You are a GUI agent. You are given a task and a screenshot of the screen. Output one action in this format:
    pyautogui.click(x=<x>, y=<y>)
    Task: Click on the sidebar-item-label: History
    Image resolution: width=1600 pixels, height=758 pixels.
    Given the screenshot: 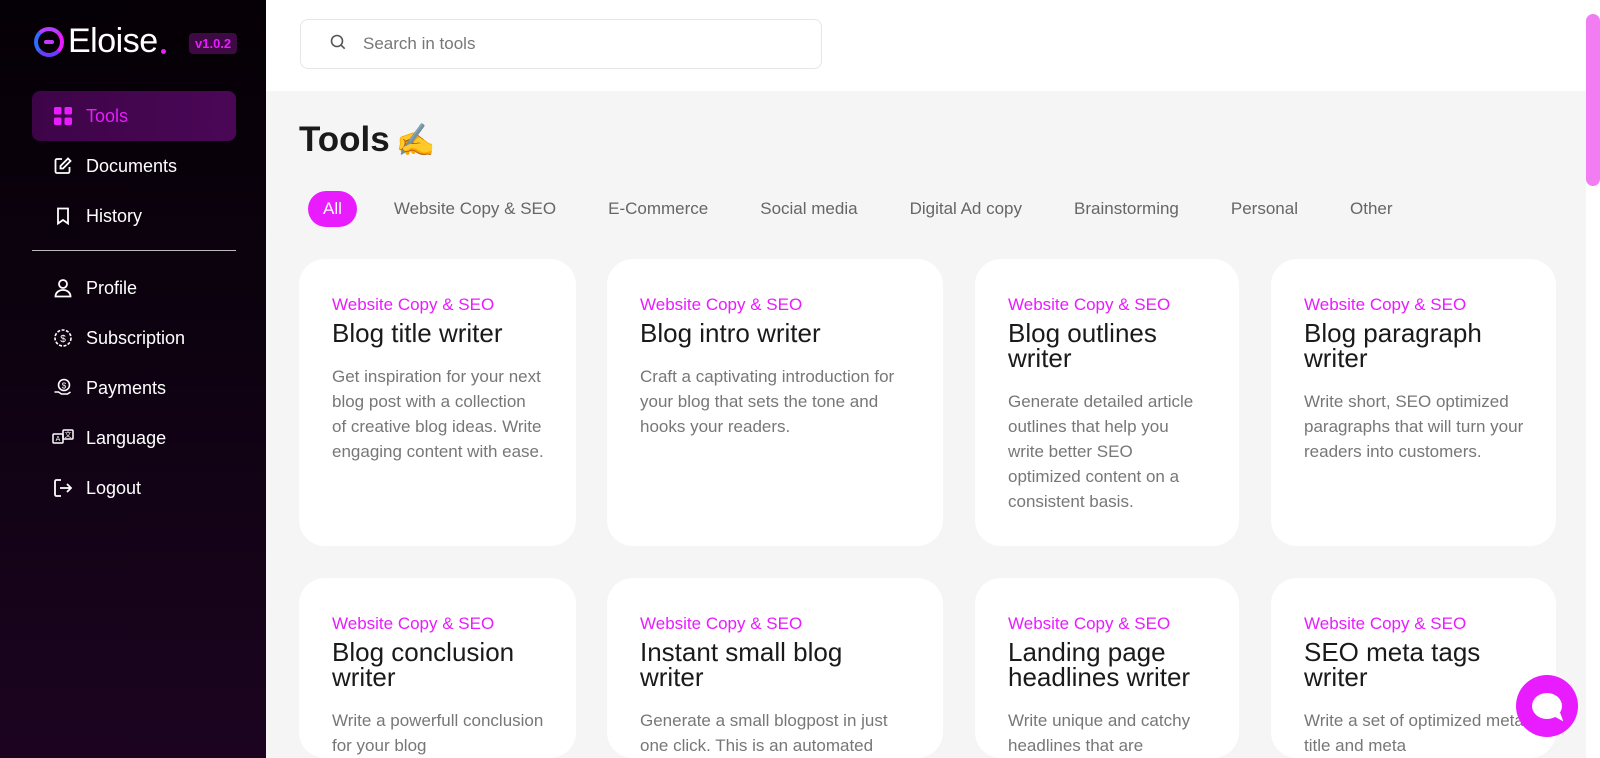 What is the action you would take?
    pyautogui.click(x=114, y=215)
    